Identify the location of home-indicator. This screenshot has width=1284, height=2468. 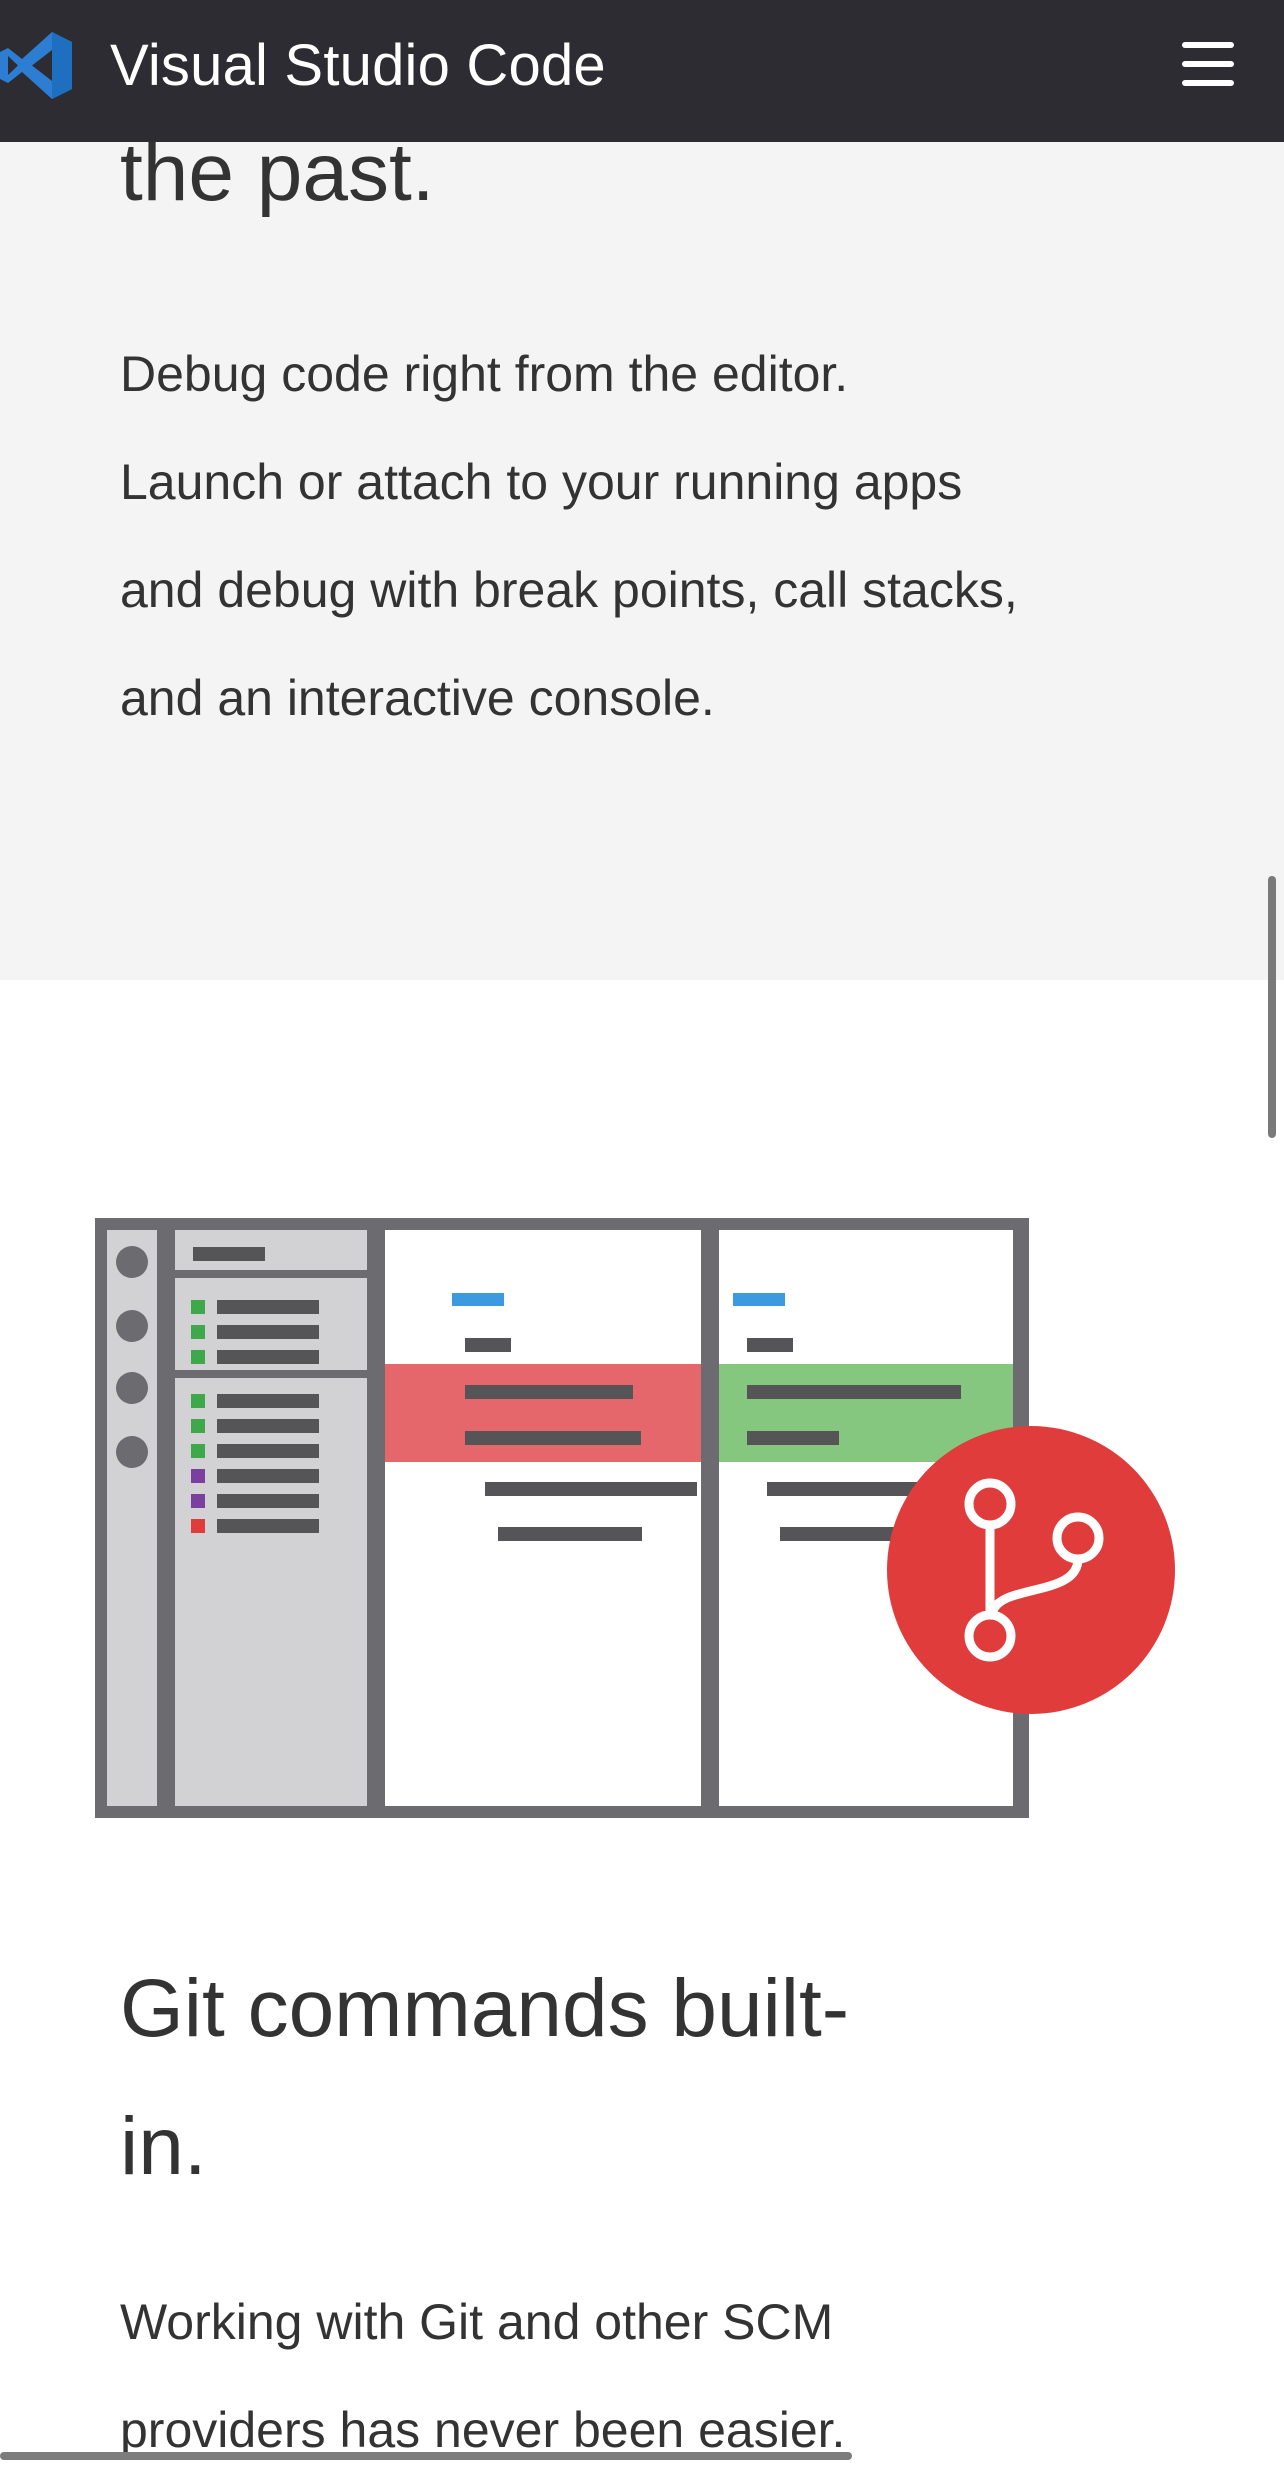
(426, 2456).